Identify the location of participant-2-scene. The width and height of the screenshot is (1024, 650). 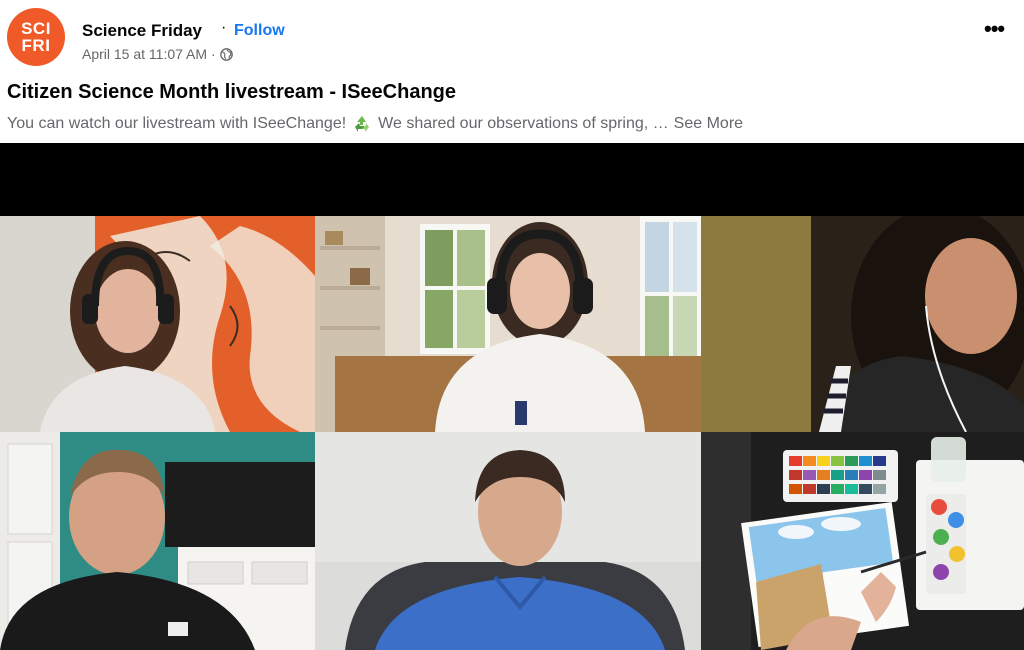
(508, 324).